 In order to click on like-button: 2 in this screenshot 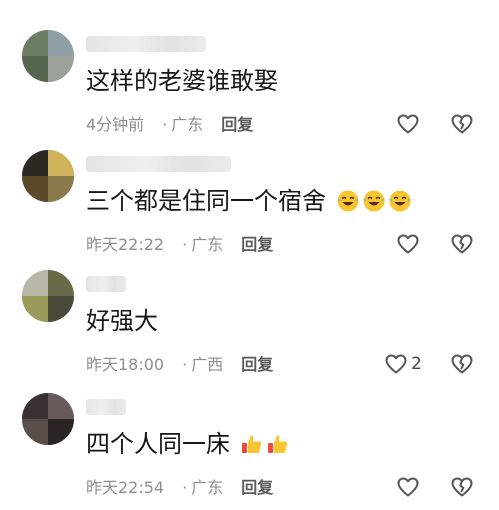, I will do `click(403, 364)`.